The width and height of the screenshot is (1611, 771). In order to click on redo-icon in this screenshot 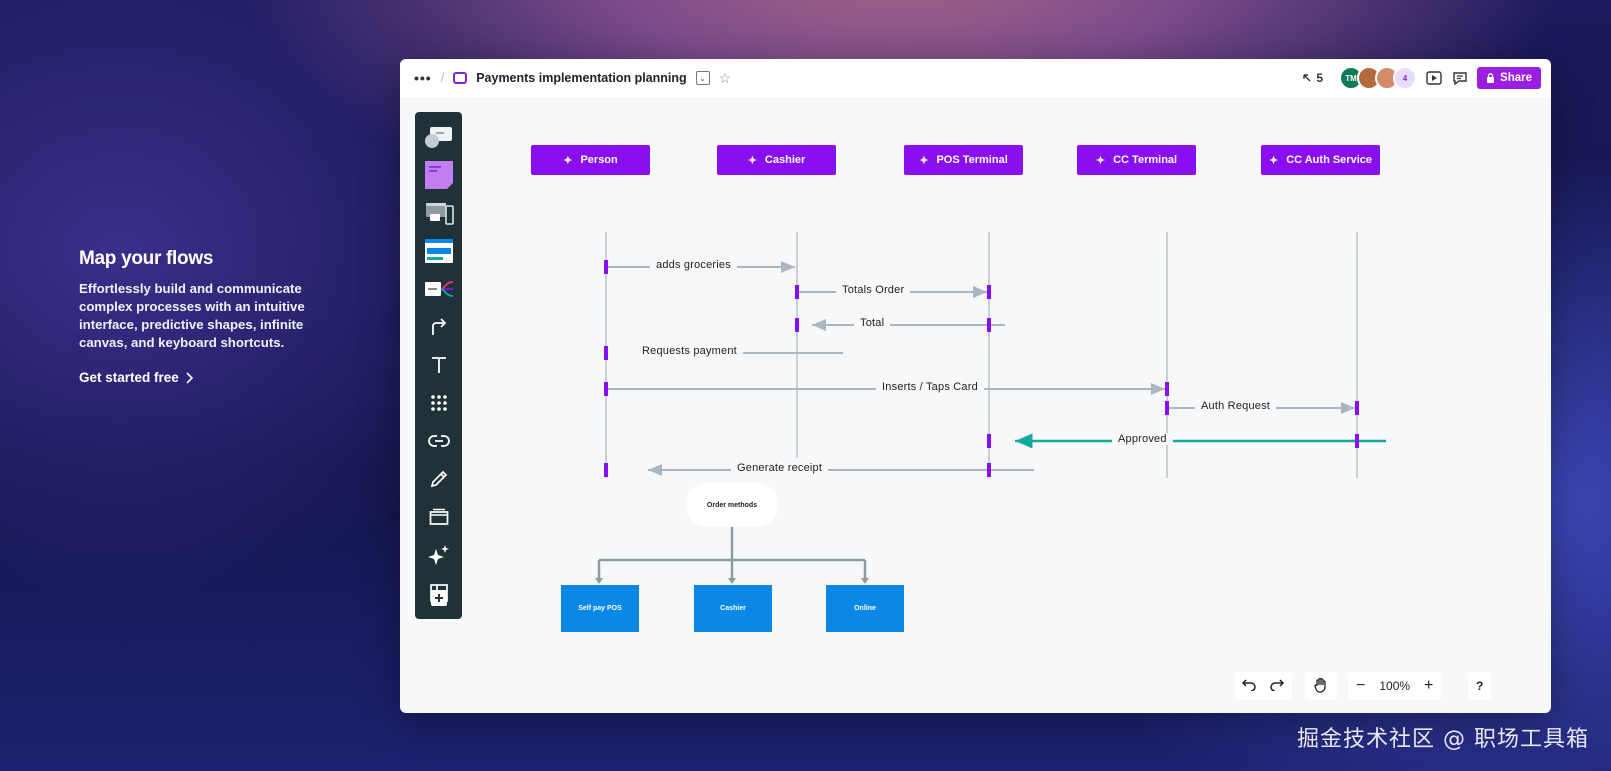, I will do `click(1277, 686)`.